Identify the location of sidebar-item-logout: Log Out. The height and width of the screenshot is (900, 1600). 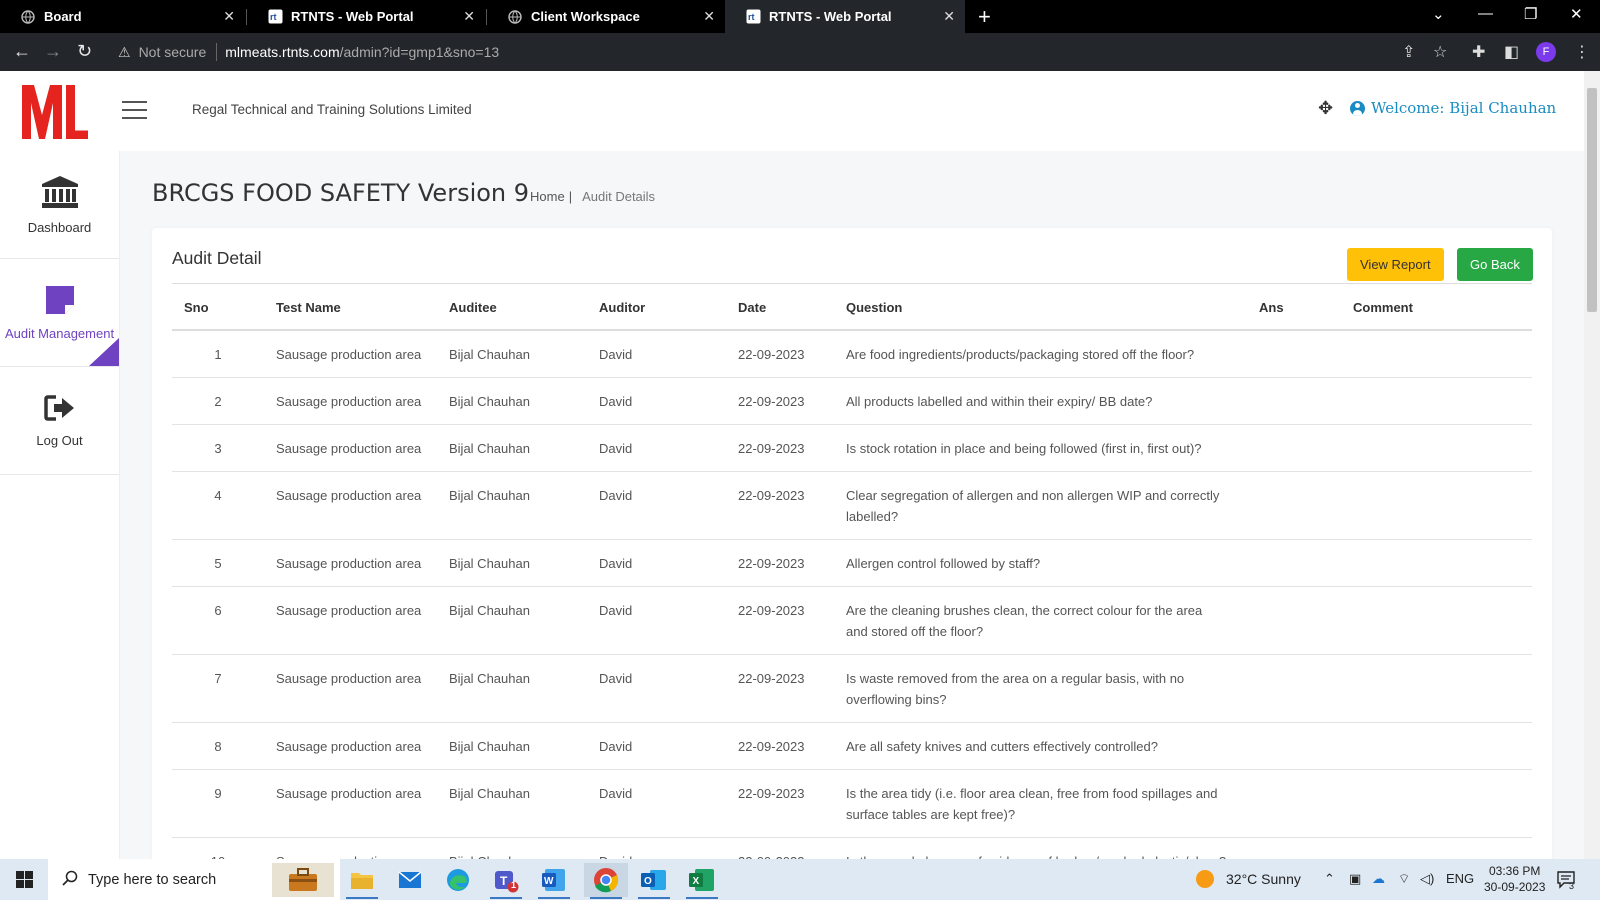
(59, 421).